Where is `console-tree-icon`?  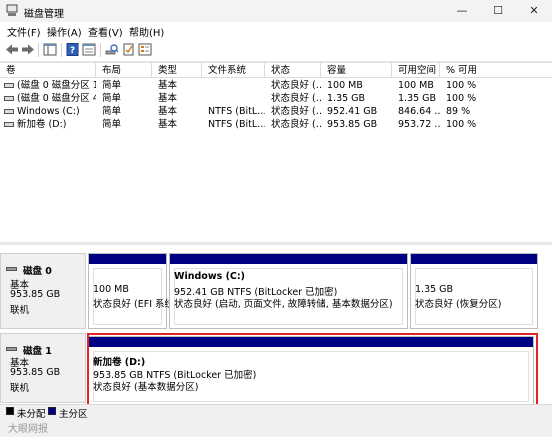
console-tree-icon is located at coordinates (50, 49).